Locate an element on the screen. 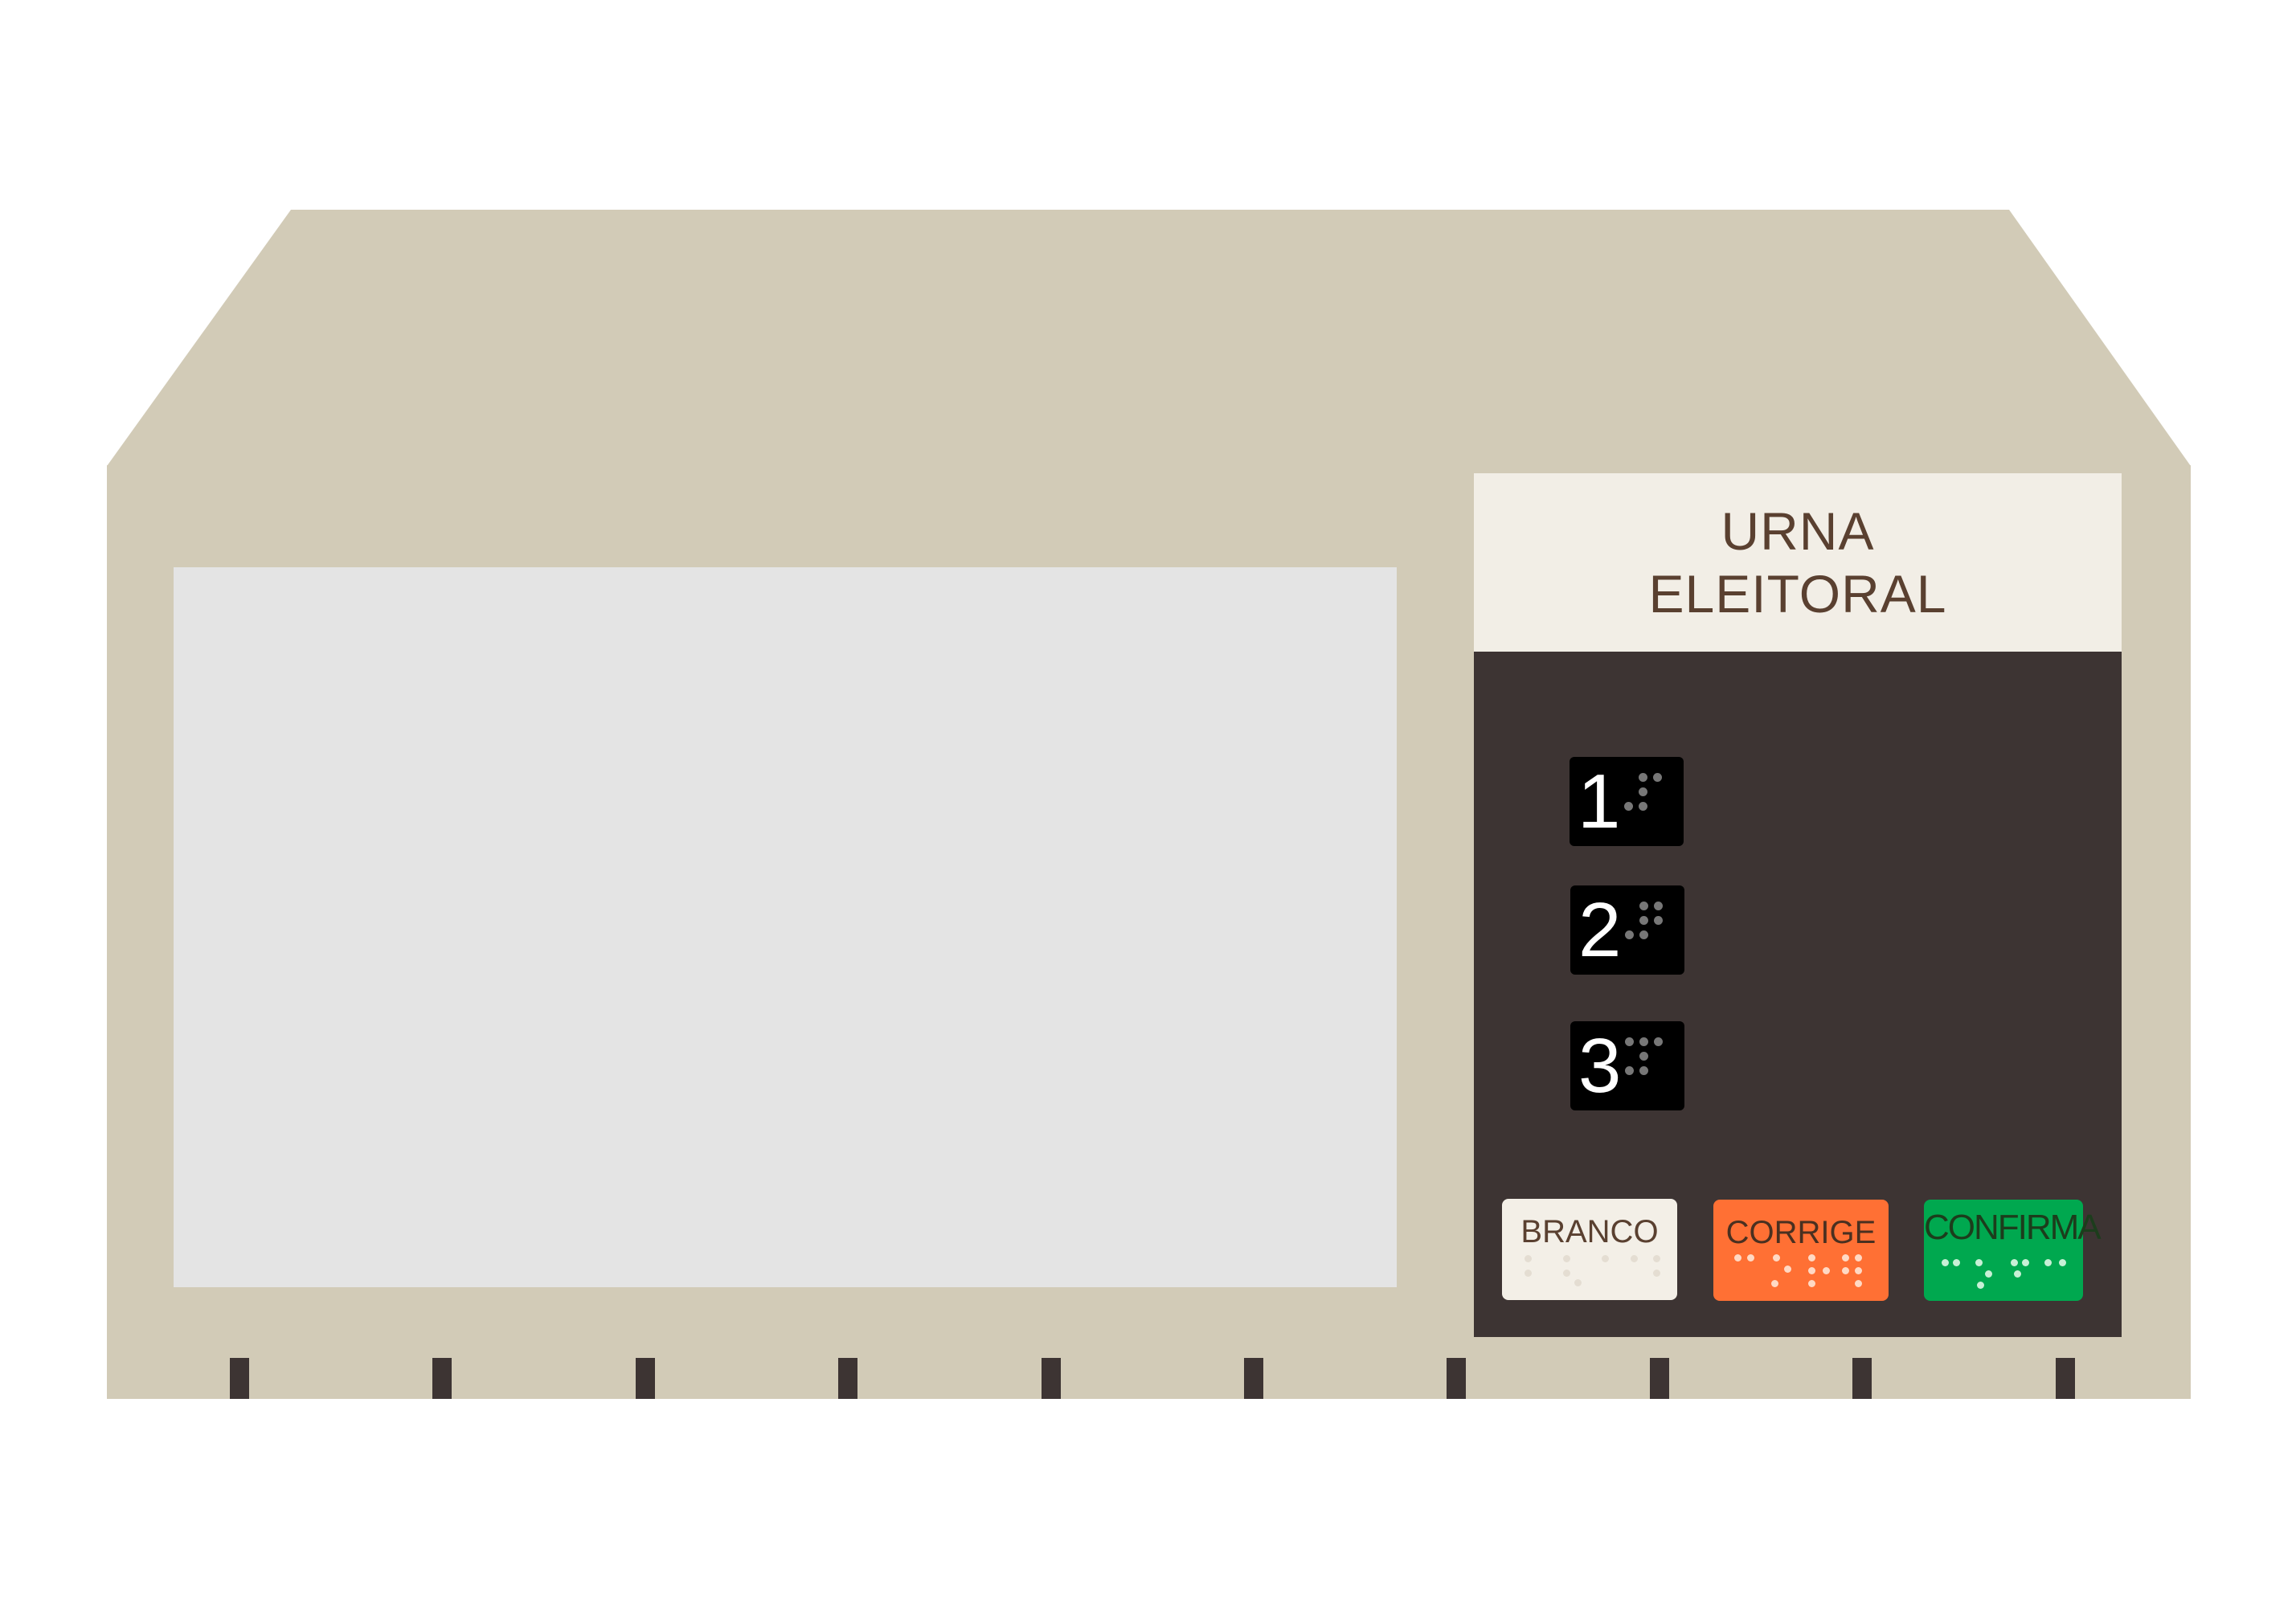 This screenshot has width=2296, height=1607. branco-button: BRANCO is located at coordinates (1589, 1249).